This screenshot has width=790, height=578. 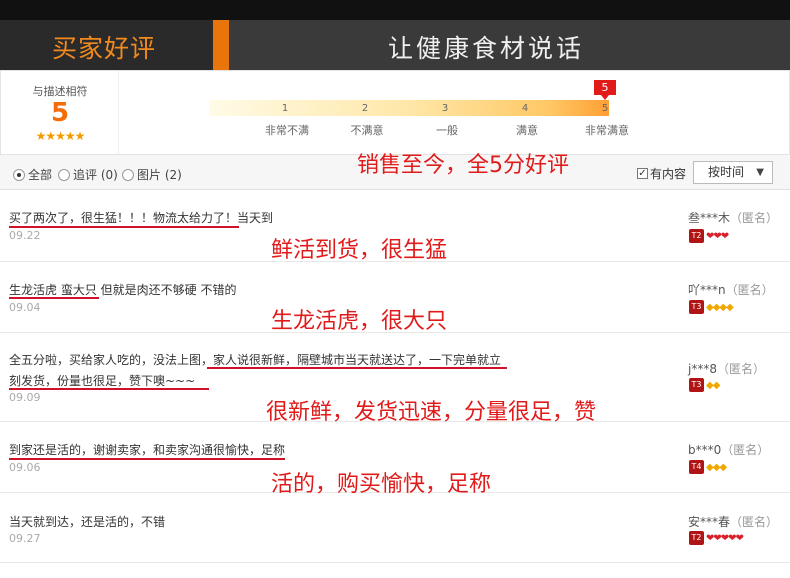 I want to click on diamond-gems-icon: ◆◆, so click(x=713, y=385).